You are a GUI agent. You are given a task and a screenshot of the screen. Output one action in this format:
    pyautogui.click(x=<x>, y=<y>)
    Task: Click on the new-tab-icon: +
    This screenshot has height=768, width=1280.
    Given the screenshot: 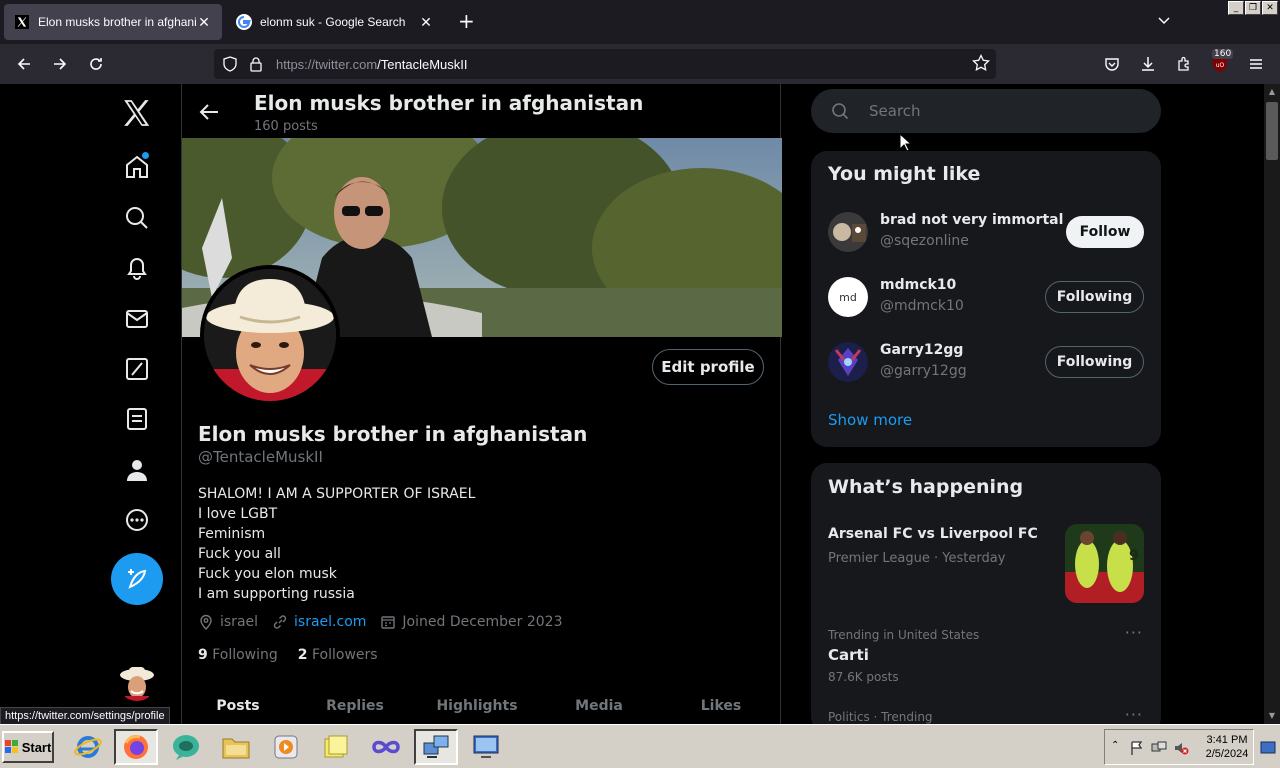 What is the action you would take?
    pyautogui.click(x=466, y=21)
    